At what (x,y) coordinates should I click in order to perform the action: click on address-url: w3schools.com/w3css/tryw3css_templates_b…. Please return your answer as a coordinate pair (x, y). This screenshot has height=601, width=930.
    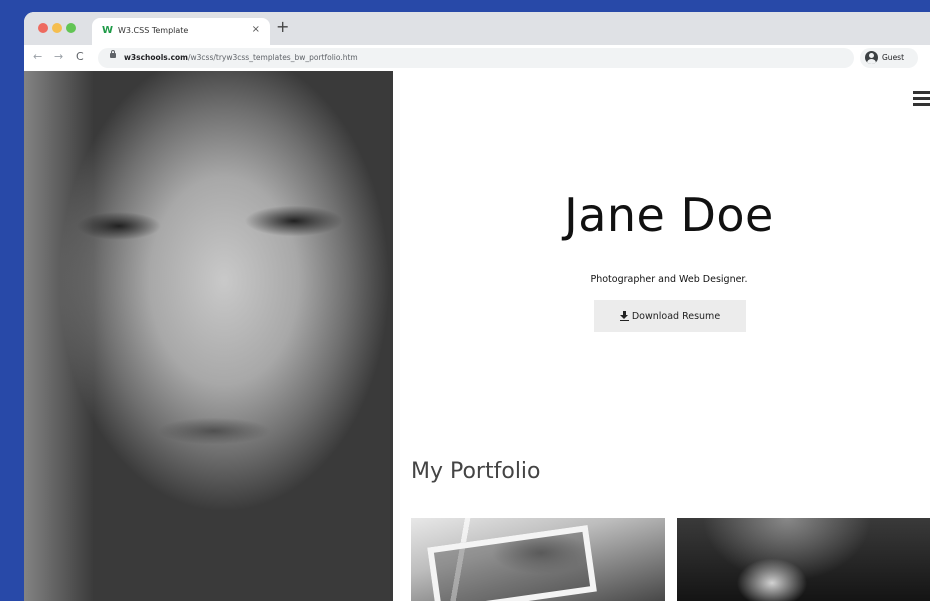
    Looking at the image, I should click on (241, 57).